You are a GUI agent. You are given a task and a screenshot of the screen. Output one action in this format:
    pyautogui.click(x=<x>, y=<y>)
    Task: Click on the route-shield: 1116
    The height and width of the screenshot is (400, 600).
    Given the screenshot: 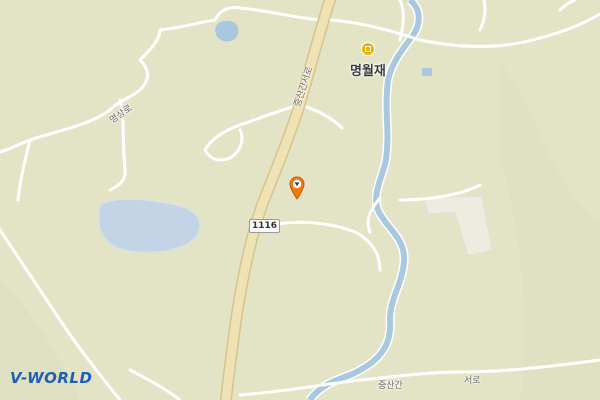 What is the action you would take?
    pyautogui.click(x=265, y=226)
    